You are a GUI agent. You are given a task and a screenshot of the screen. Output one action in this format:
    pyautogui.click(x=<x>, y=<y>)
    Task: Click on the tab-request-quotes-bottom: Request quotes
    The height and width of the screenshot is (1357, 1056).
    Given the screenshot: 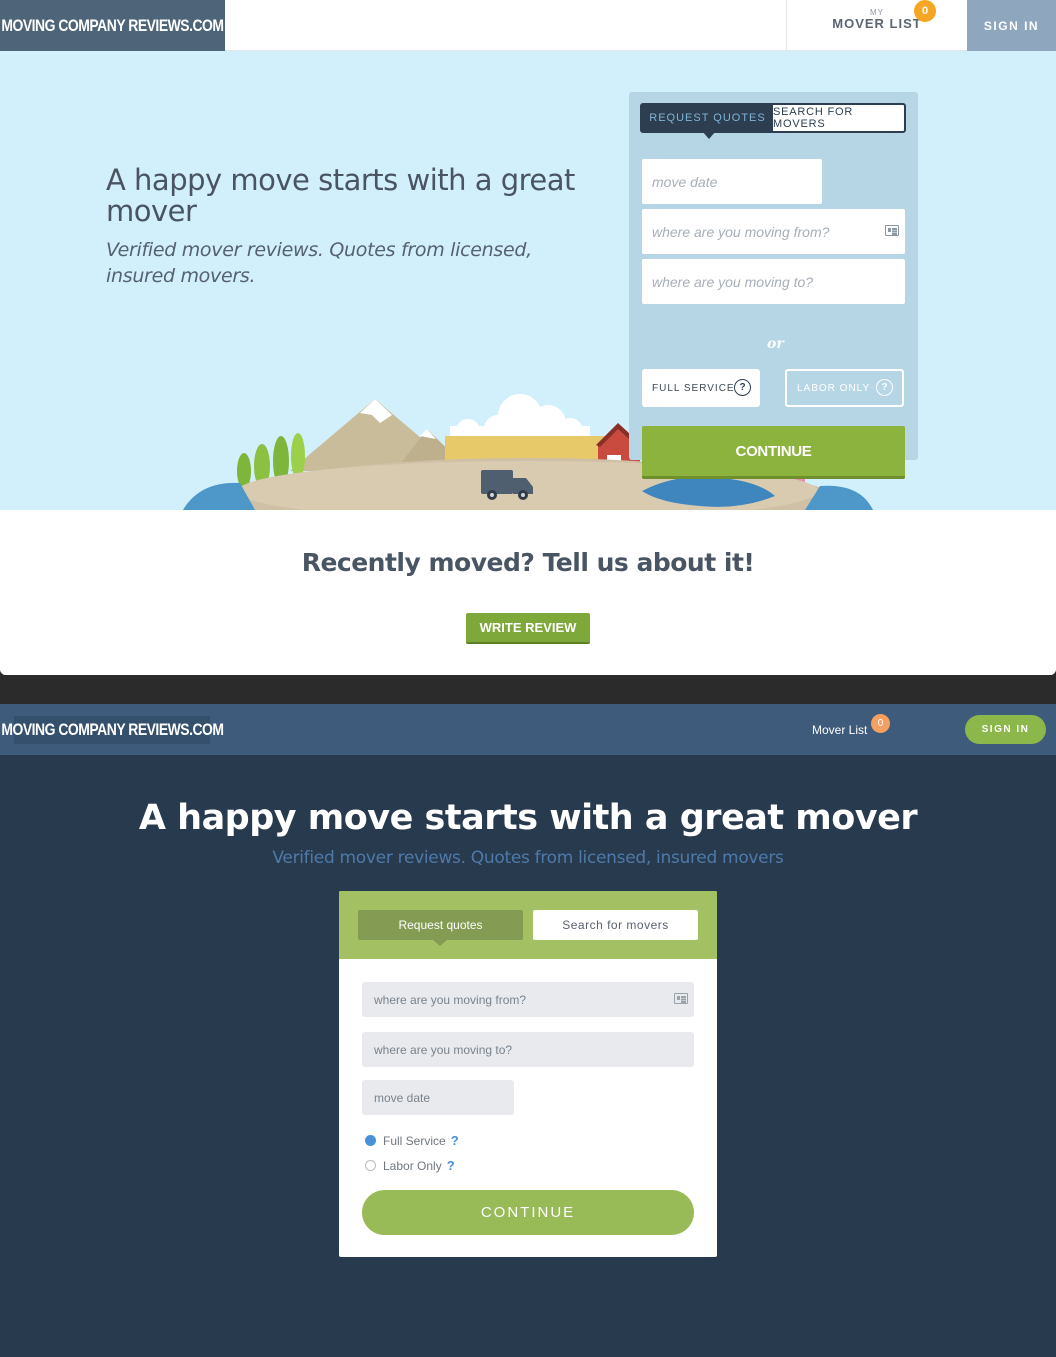 What is the action you would take?
    pyautogui.click(x=440, y=928)
    